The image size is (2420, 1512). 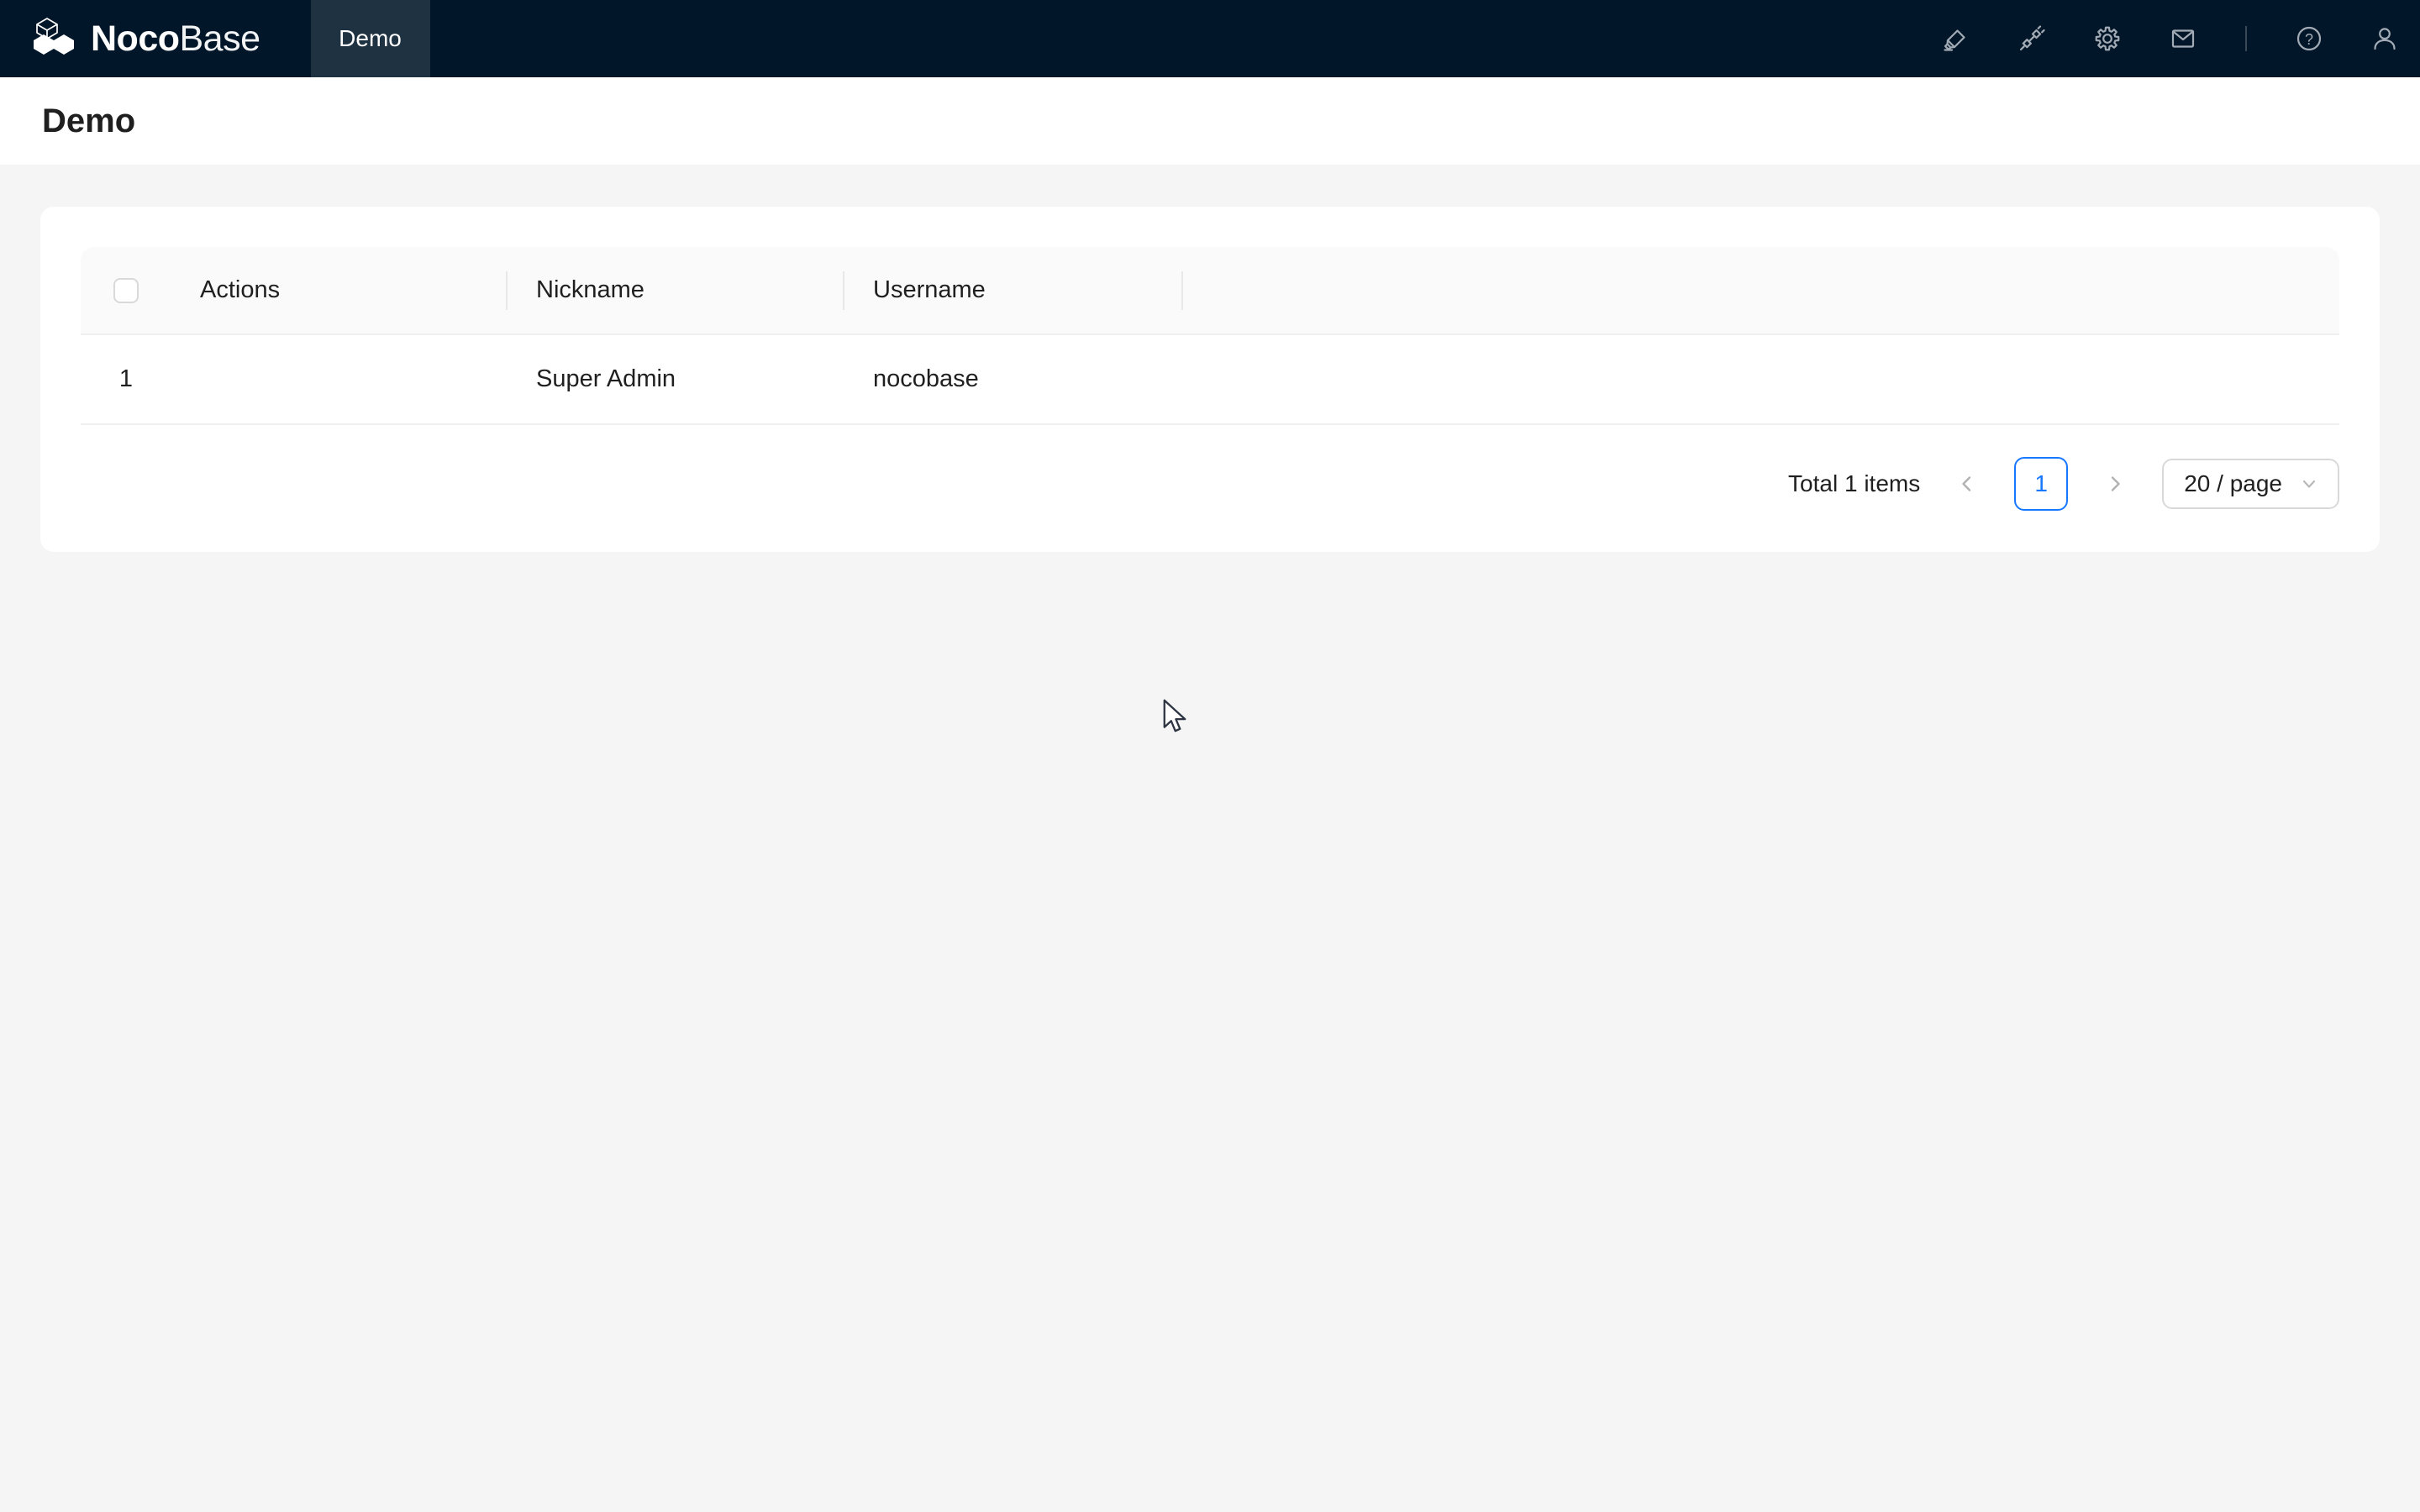 I want to click on row-actions-cell, so click(x=339, y=379).